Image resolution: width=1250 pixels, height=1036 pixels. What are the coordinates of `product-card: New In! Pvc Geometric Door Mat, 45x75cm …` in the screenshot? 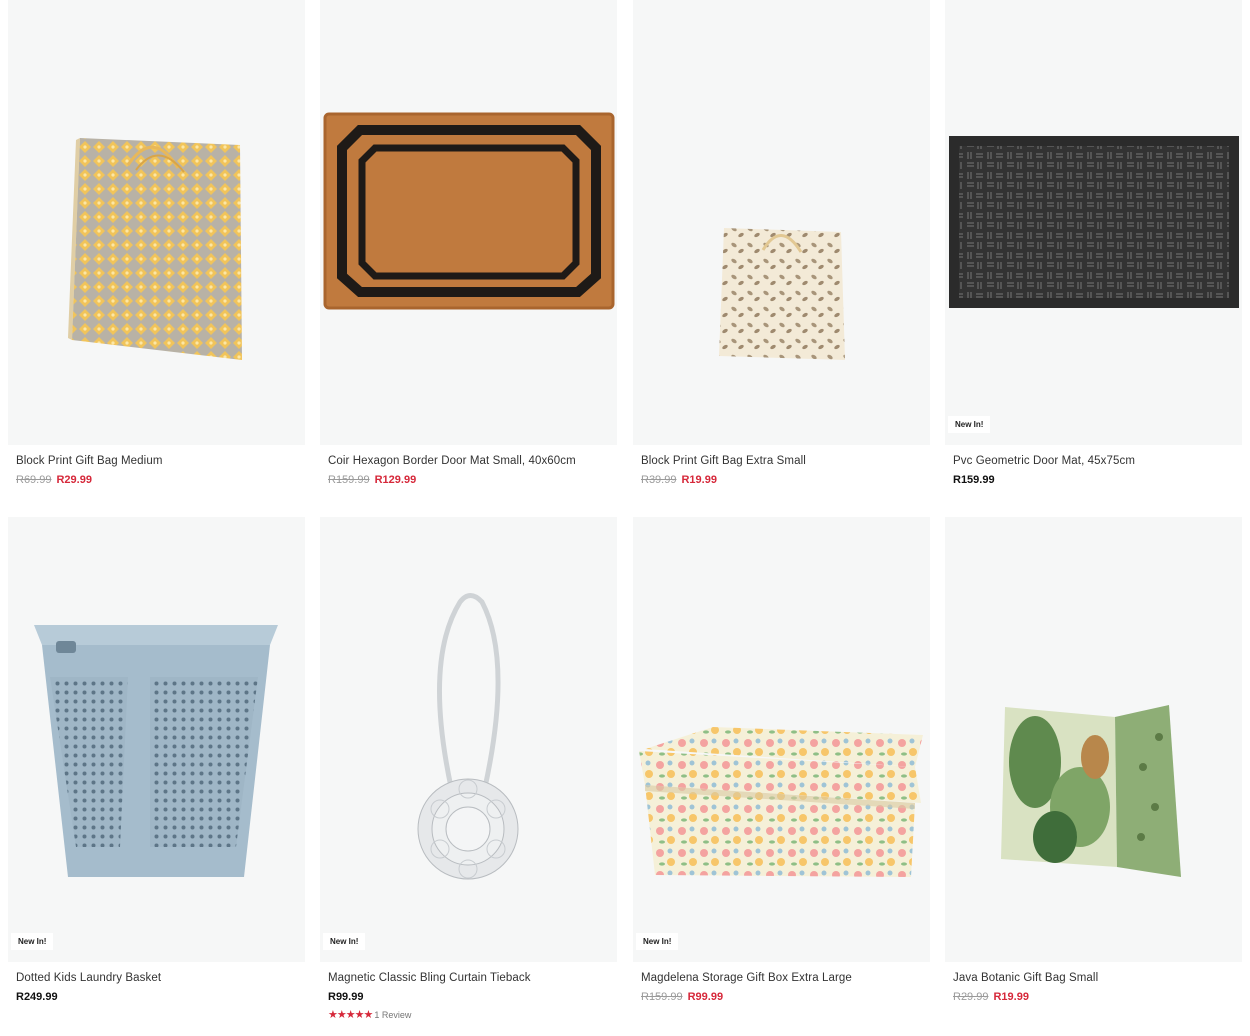 It's located at (1093, 243).